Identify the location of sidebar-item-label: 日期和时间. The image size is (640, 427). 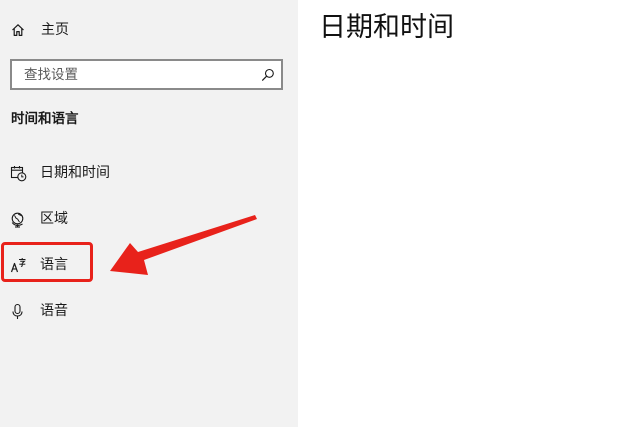
(75, 173).